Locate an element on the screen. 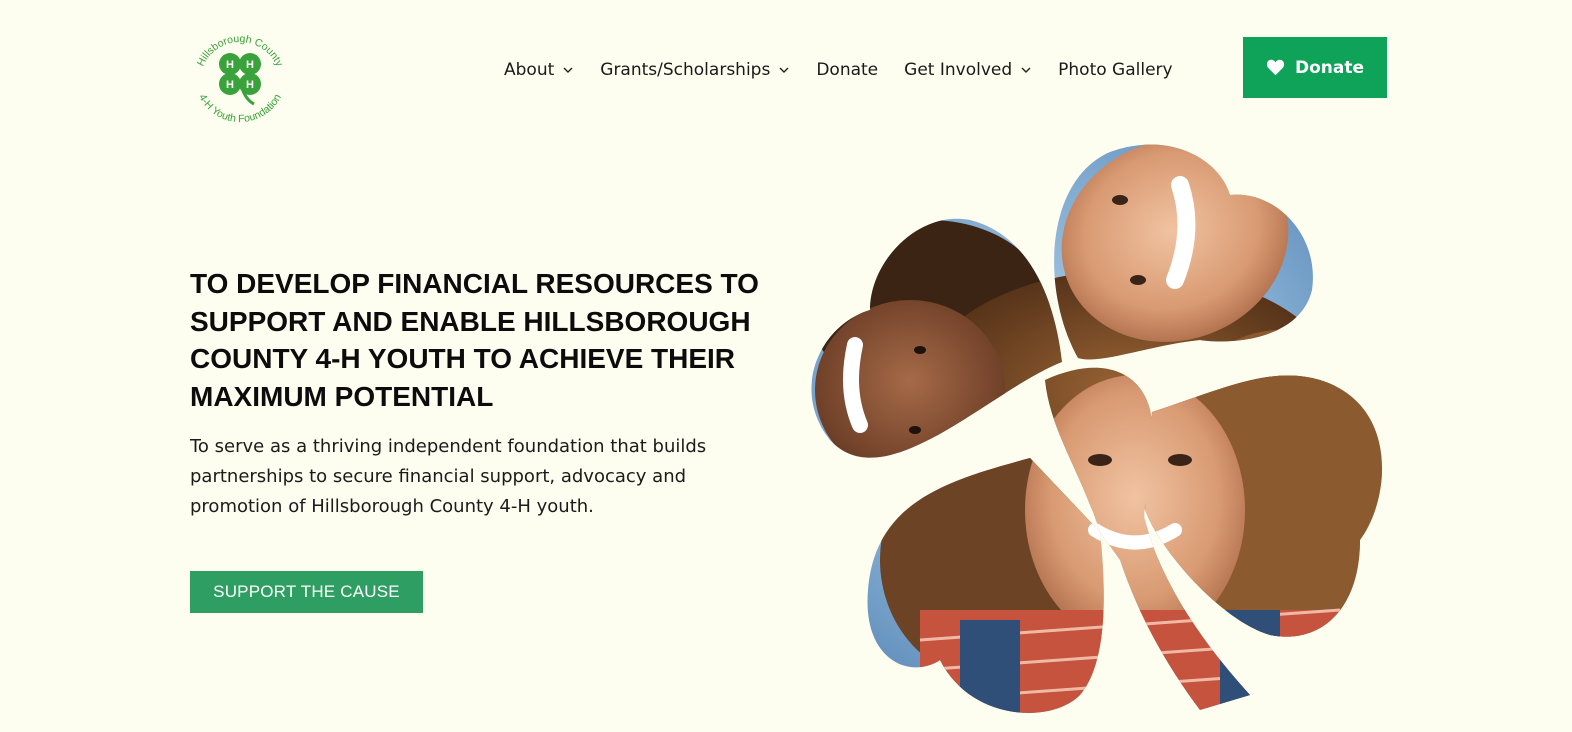 The width and height of the screenshot is (1572, 732). support-the-cause-button: SUPPORT THE CAUSE is located at coordinates (306, 592).